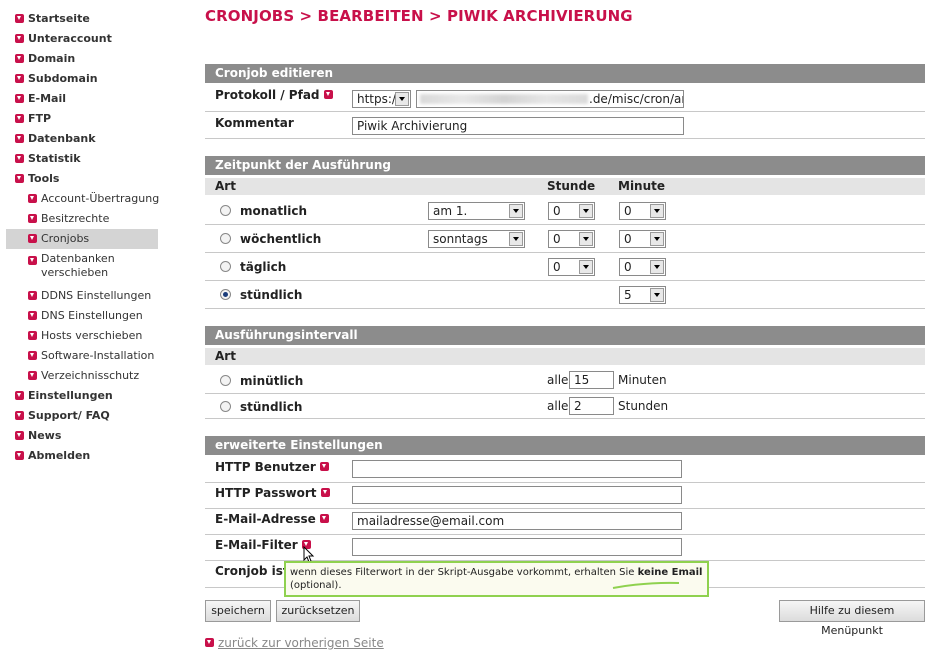 The width and height of the screenshot is (938, 658). I want to click on cronjob-active-label: Cronjob ist, so click(252, 571).